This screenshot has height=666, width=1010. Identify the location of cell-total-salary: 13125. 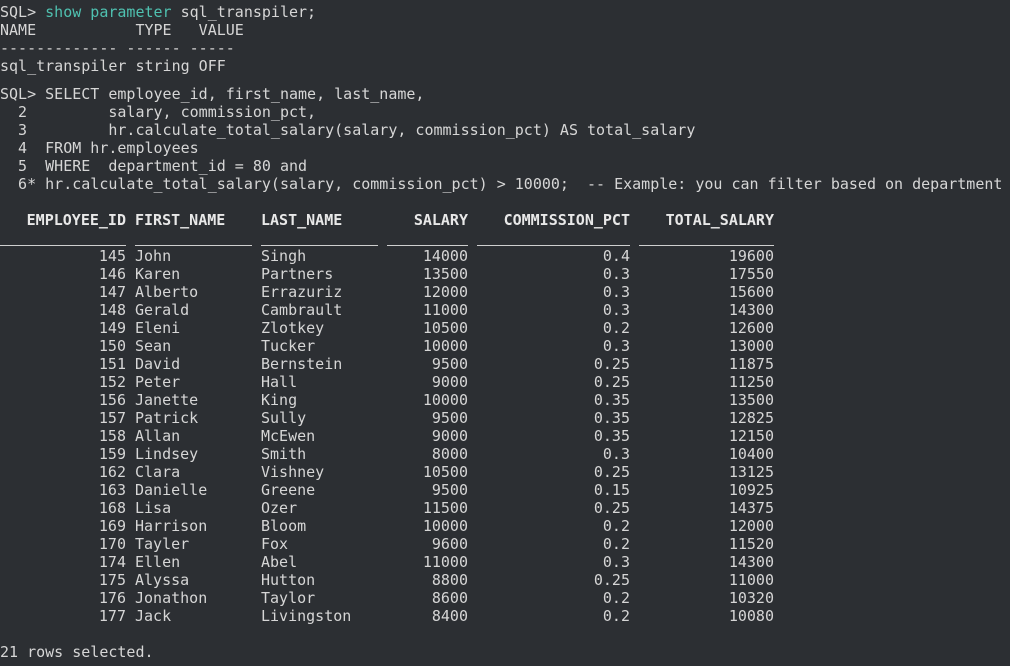
(751, 472).